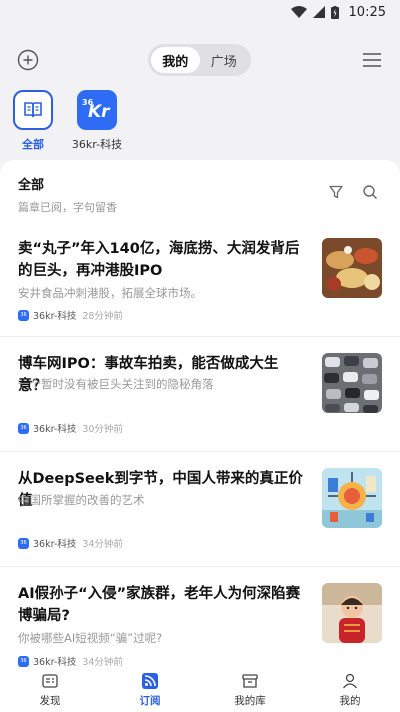  Describe the element at coordinates (102, 429) in the screenshot. I see `article-time: 30分钟前` at that location.